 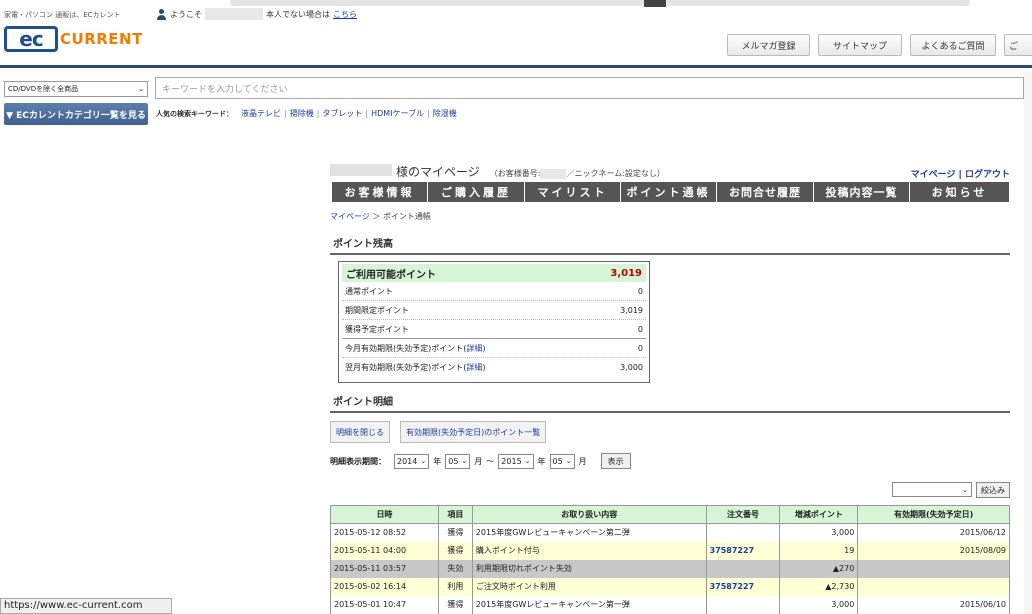 I want to click on date-cell: 2015-05-02 16:14, so click(x=384, y=586).